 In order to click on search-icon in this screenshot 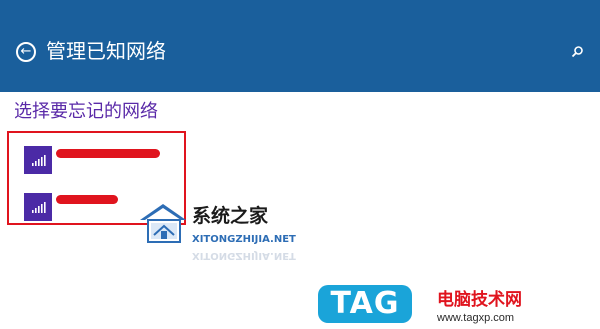, I will do `click(577, 51)`.